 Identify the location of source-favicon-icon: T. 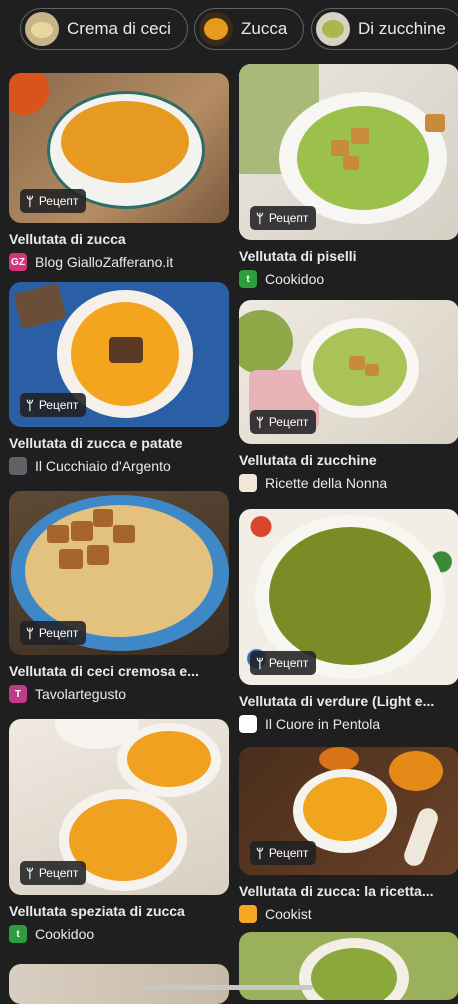
(18, 694).